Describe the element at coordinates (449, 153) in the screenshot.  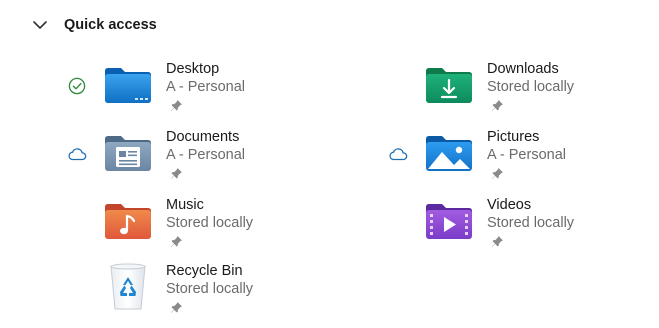
I see `pictures-folder-icon` at that location.